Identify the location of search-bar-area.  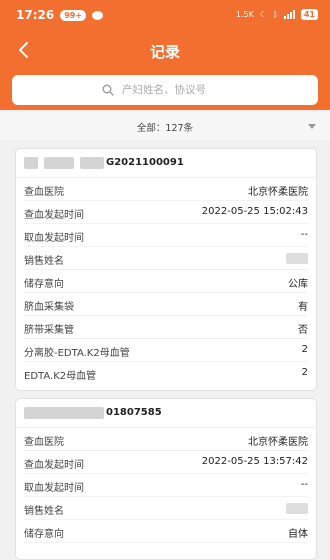
(165, 89).